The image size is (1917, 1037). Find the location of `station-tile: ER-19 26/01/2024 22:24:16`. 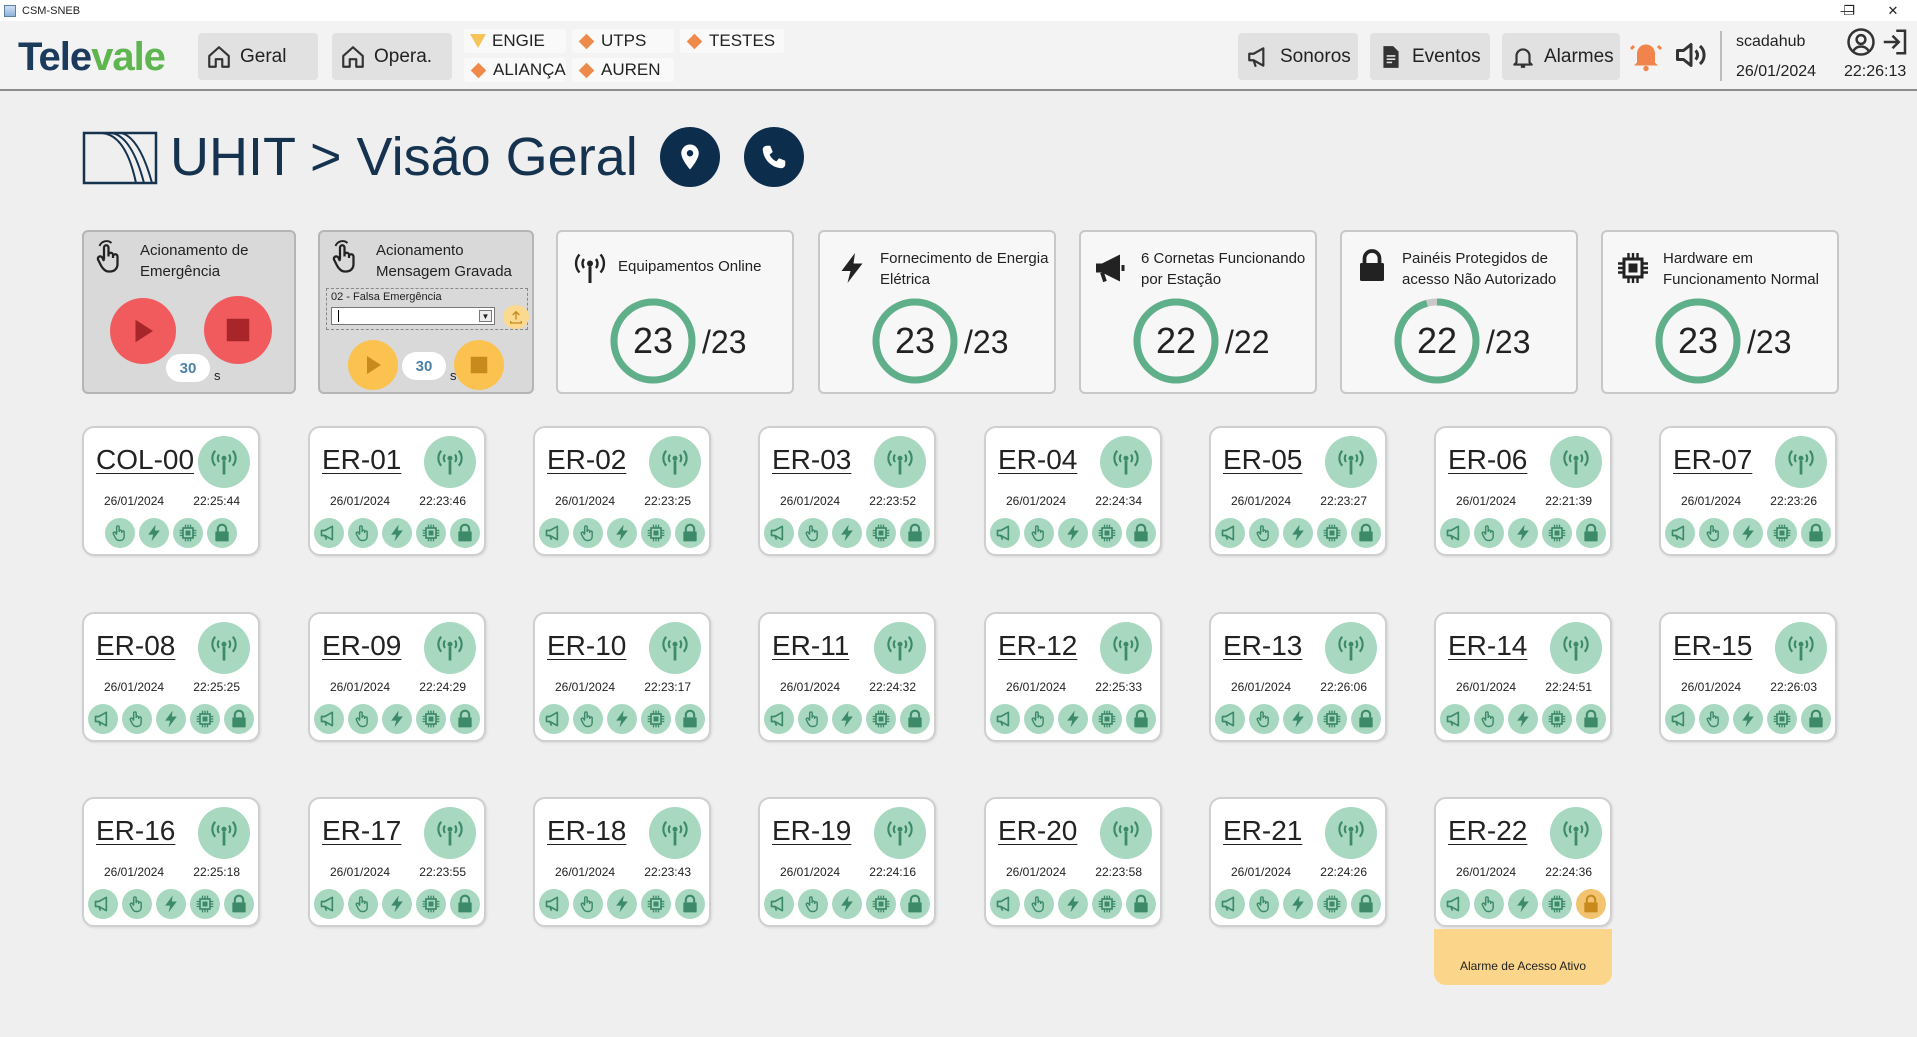

station-tile: ER-19 26/01/2024 22:24:16 is located at coordinates (847, 862).